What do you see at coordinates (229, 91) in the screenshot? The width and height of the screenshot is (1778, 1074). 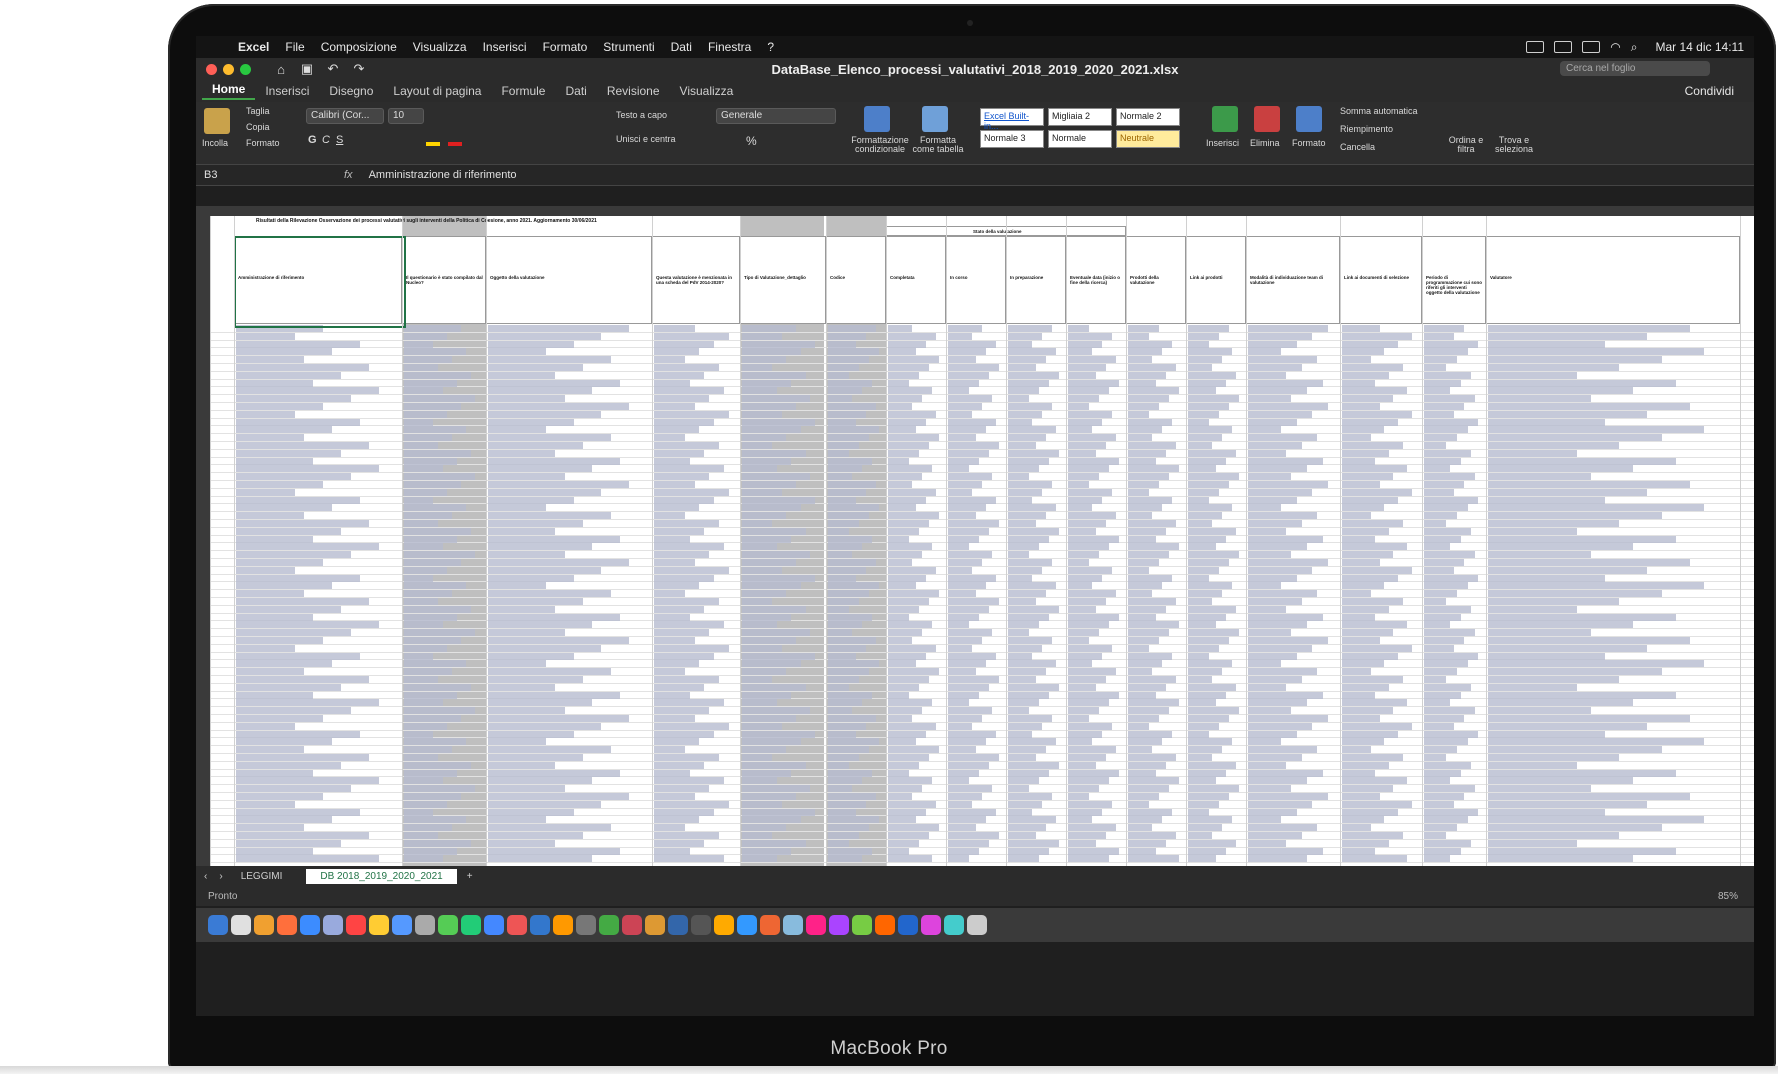 I see `tab-home: Home` at bounding box center [229, 91].